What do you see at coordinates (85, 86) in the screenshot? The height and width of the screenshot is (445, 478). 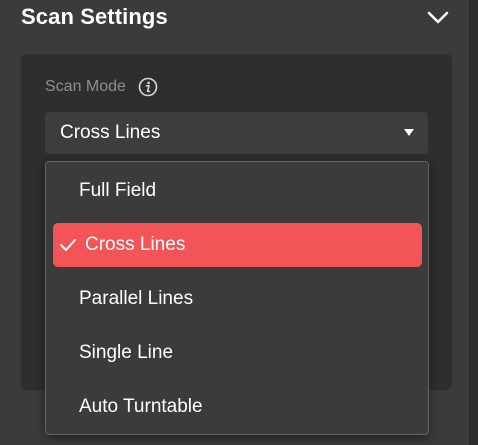 I see `scan-mode-label: Scan Mode` at bounding box center [85, 86].